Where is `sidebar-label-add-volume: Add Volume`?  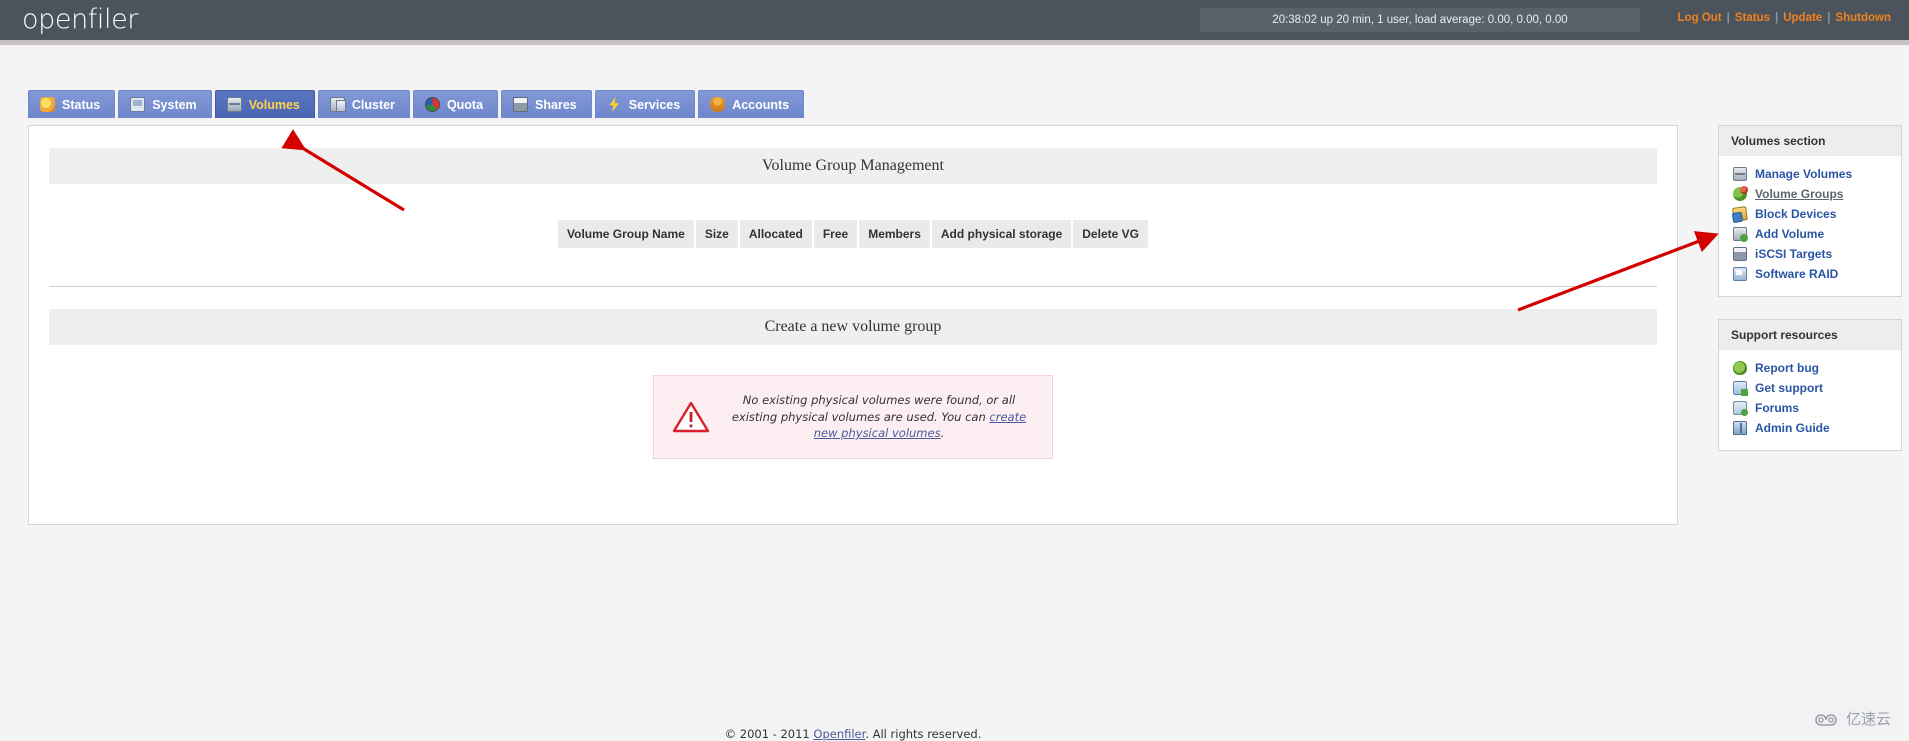 sidebar-label-add-volume: Add Volume is located at coordinates (1790, 234).